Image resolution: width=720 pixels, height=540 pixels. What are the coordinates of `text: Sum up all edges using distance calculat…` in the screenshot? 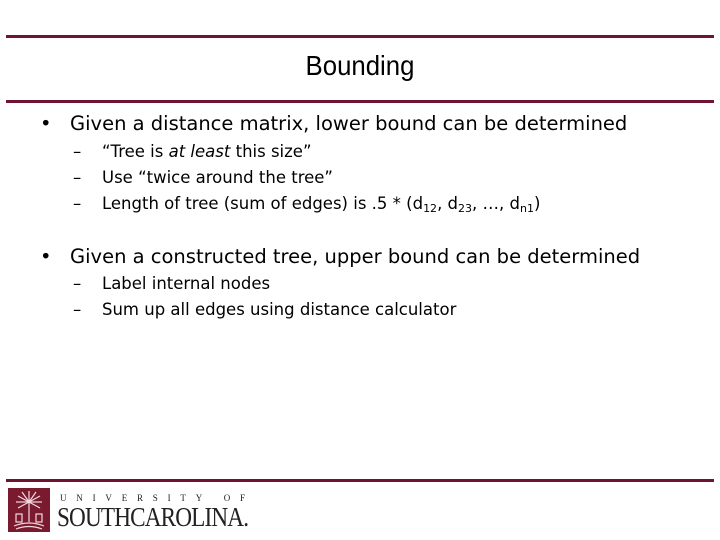 It's located at (279, 309).